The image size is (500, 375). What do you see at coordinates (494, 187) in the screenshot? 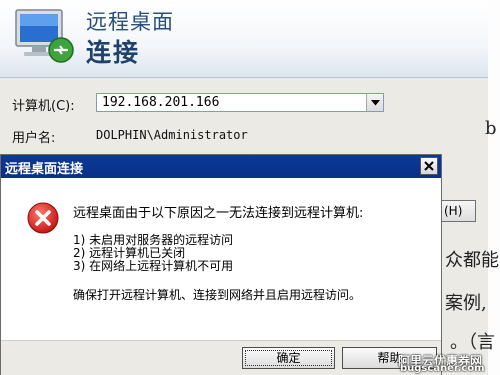
I see `background-page` at bounding box center [494, 187].